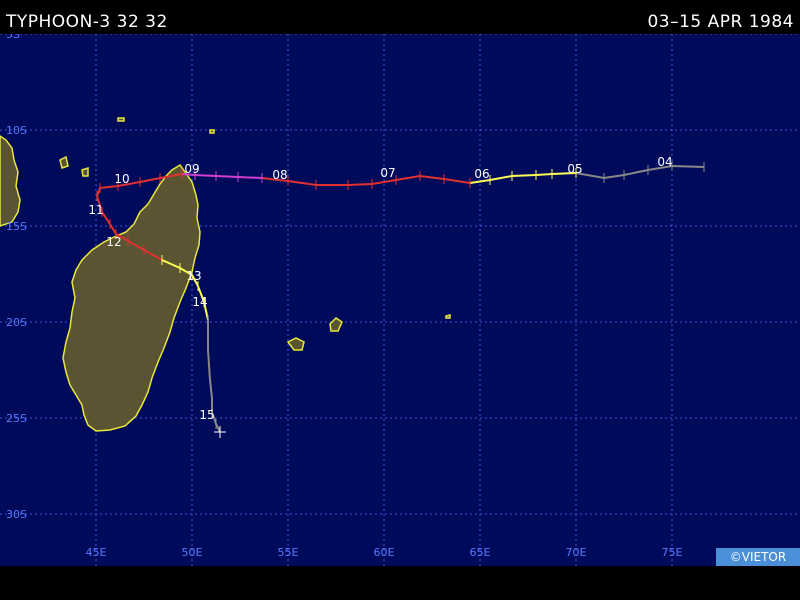  What do you see at coordinates (193, 276) in the screenshot?
I see `day-label: 13` at bounding box center [193, 276].